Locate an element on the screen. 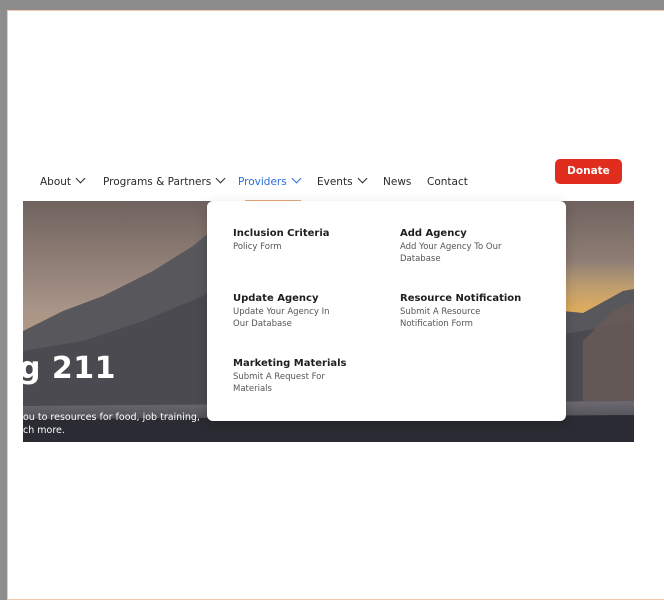 This screenshot has height=600, width=664. dropdown-item-title: Update Agency is located at coordinates (276, 298).